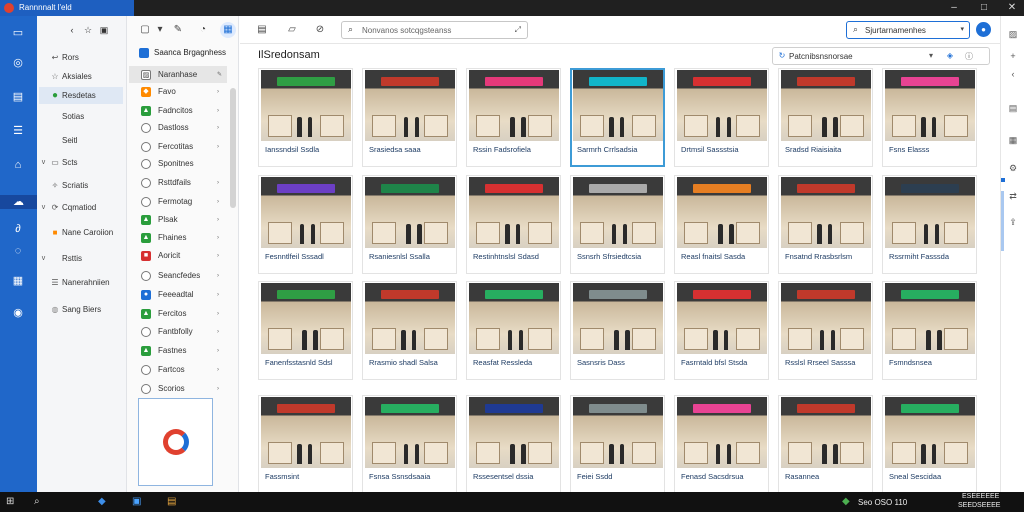 Image resolution: width=1024 pixels, height=512 pixels. I want to click on image-card: Rssrmiht Fasssda, so click(929, 224).